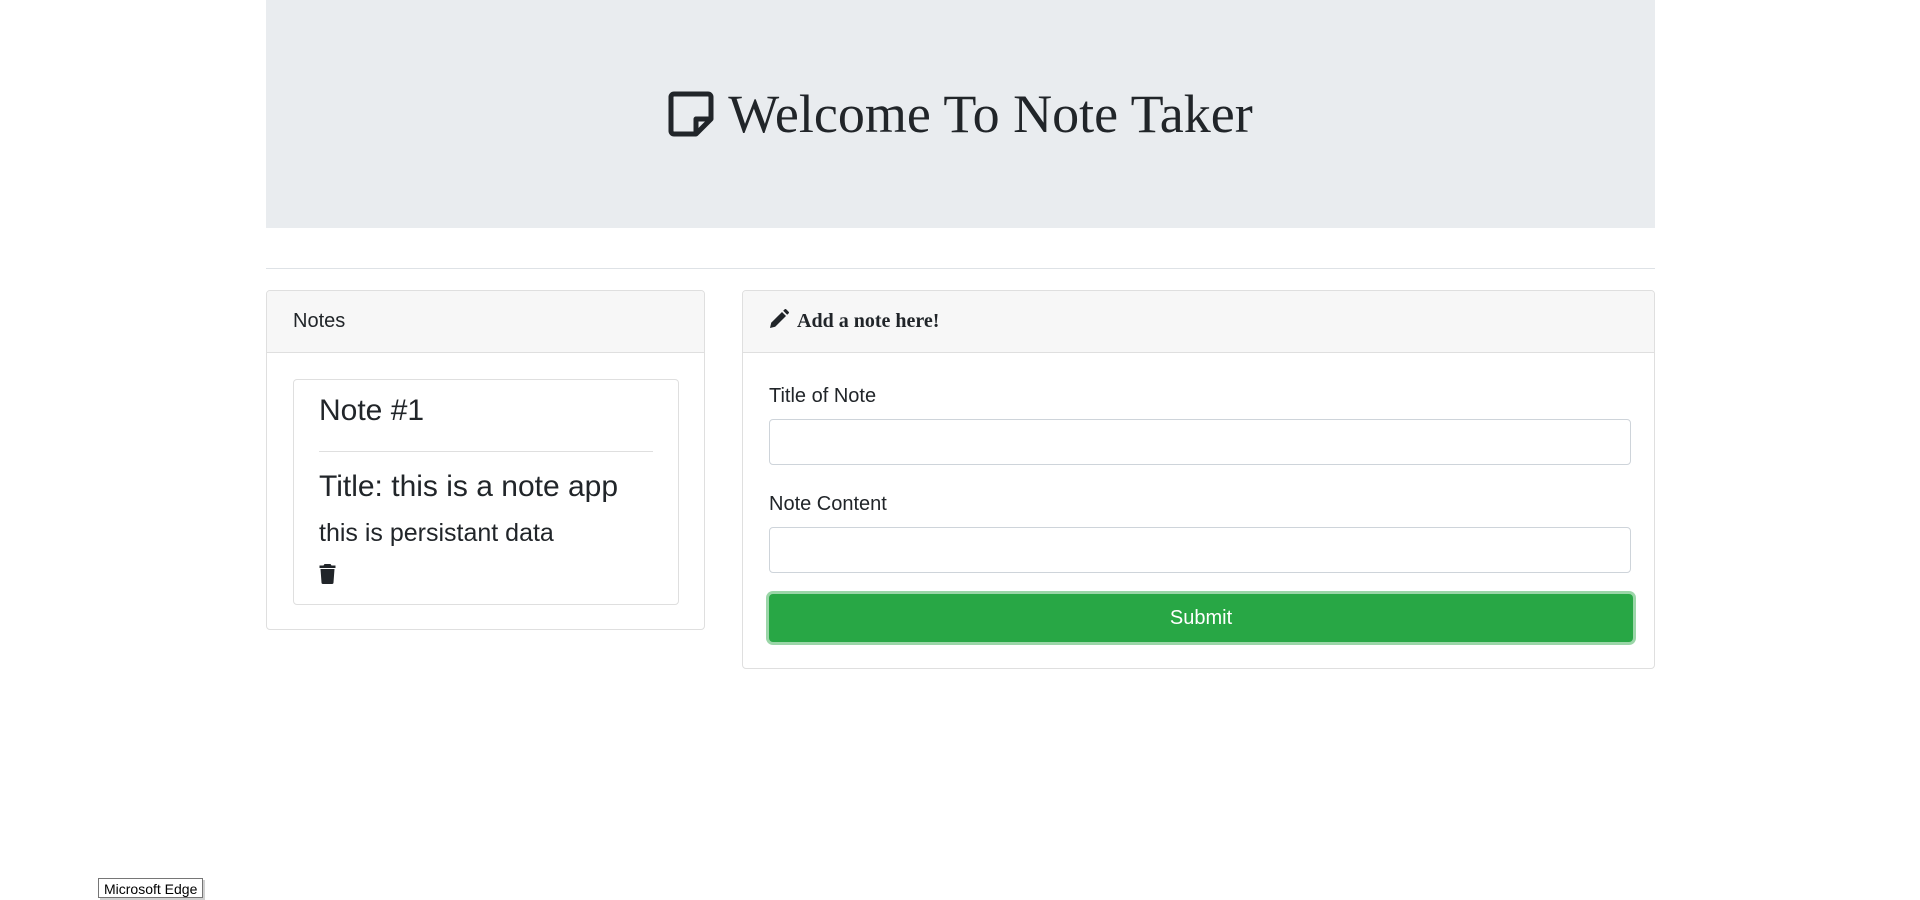 The width and height of the screenshot is (1920, 900). I want to click on page-title-text: Welcome To Note Taker, so click(990, 114).